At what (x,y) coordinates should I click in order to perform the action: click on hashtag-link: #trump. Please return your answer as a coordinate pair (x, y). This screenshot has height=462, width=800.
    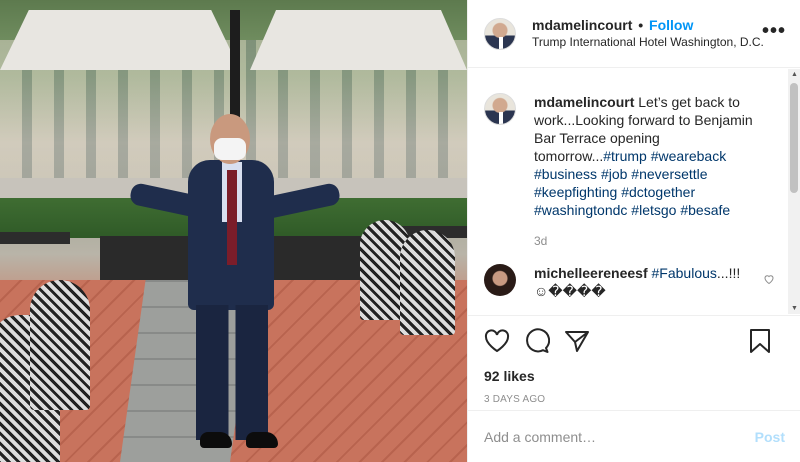
    Looking at the image, I should click on (625, 156).